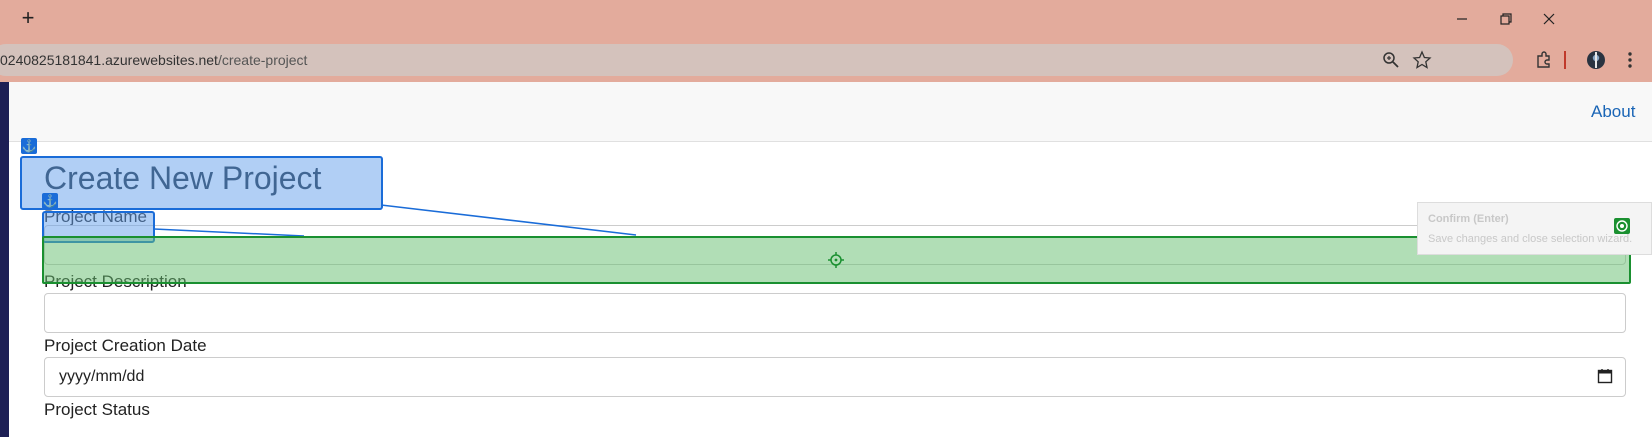 This screenshot has height=437, width=1652. Describe the element at coordinates (1530, 239) in the screenshot. I see `confirm-description: Save changes and close selection wizard.` at that location.